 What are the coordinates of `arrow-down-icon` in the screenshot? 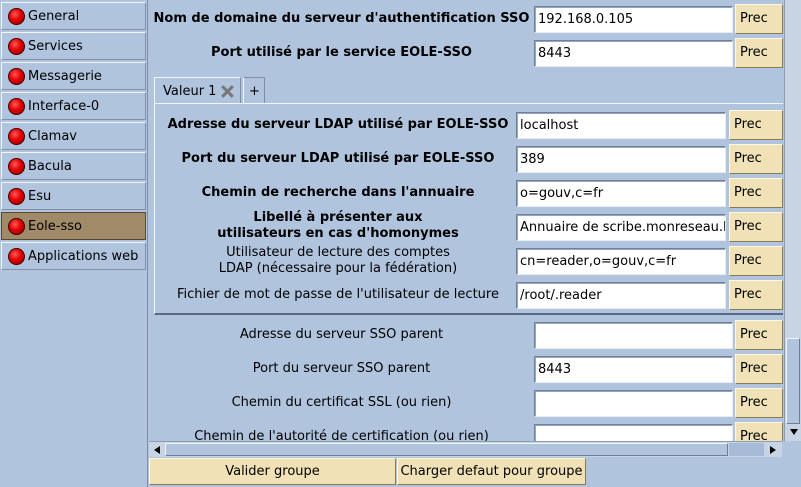 It's located at (793, 431).